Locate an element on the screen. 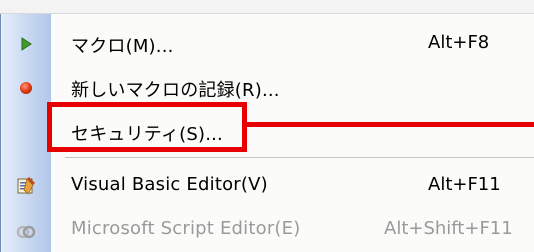  menu-item-shortcut: Alt+Shift+F11 is located at coordinates (448, 228).